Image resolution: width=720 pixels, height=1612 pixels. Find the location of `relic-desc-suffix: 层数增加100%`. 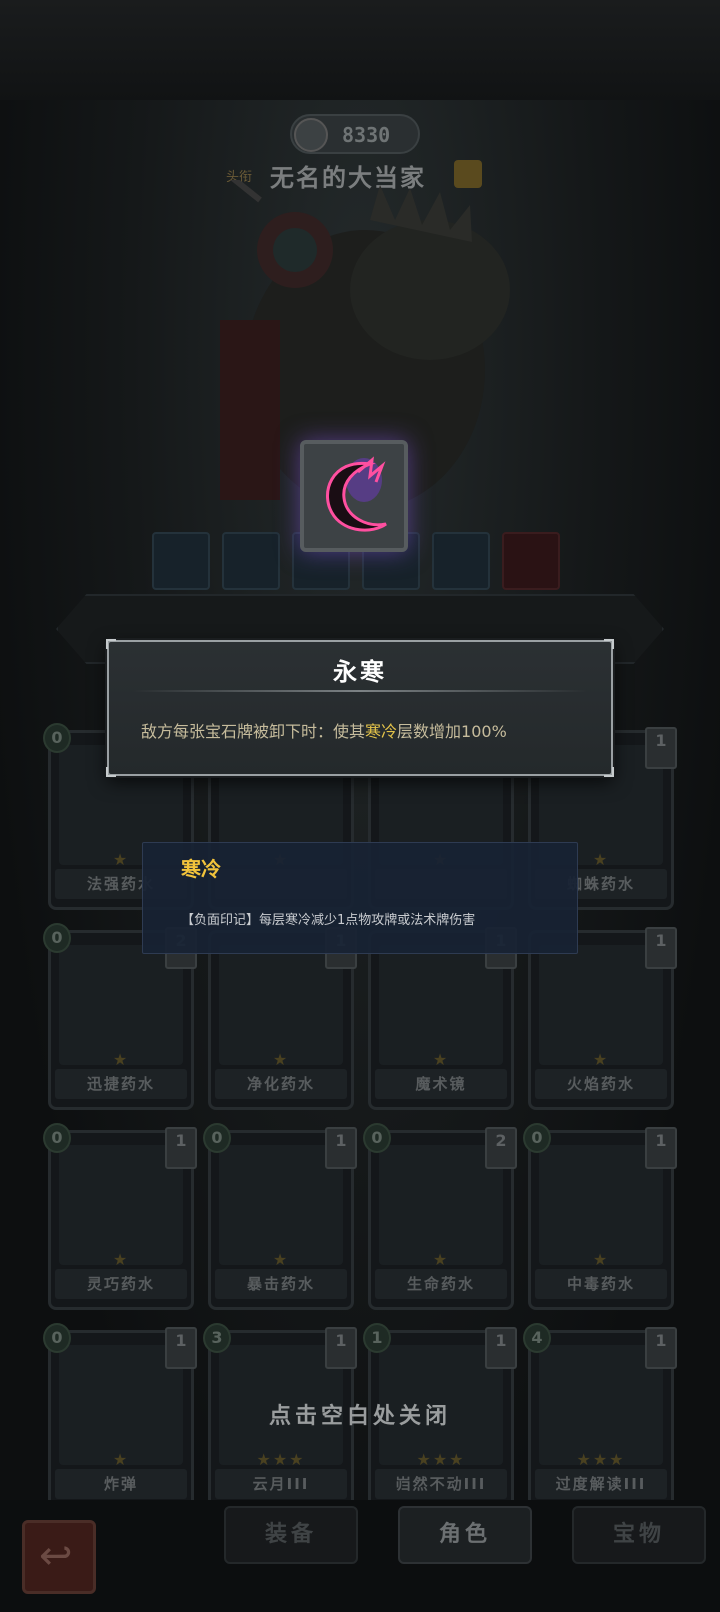

relic-desc-suffix: 层数增加100% is located at coordinates (452, 731).